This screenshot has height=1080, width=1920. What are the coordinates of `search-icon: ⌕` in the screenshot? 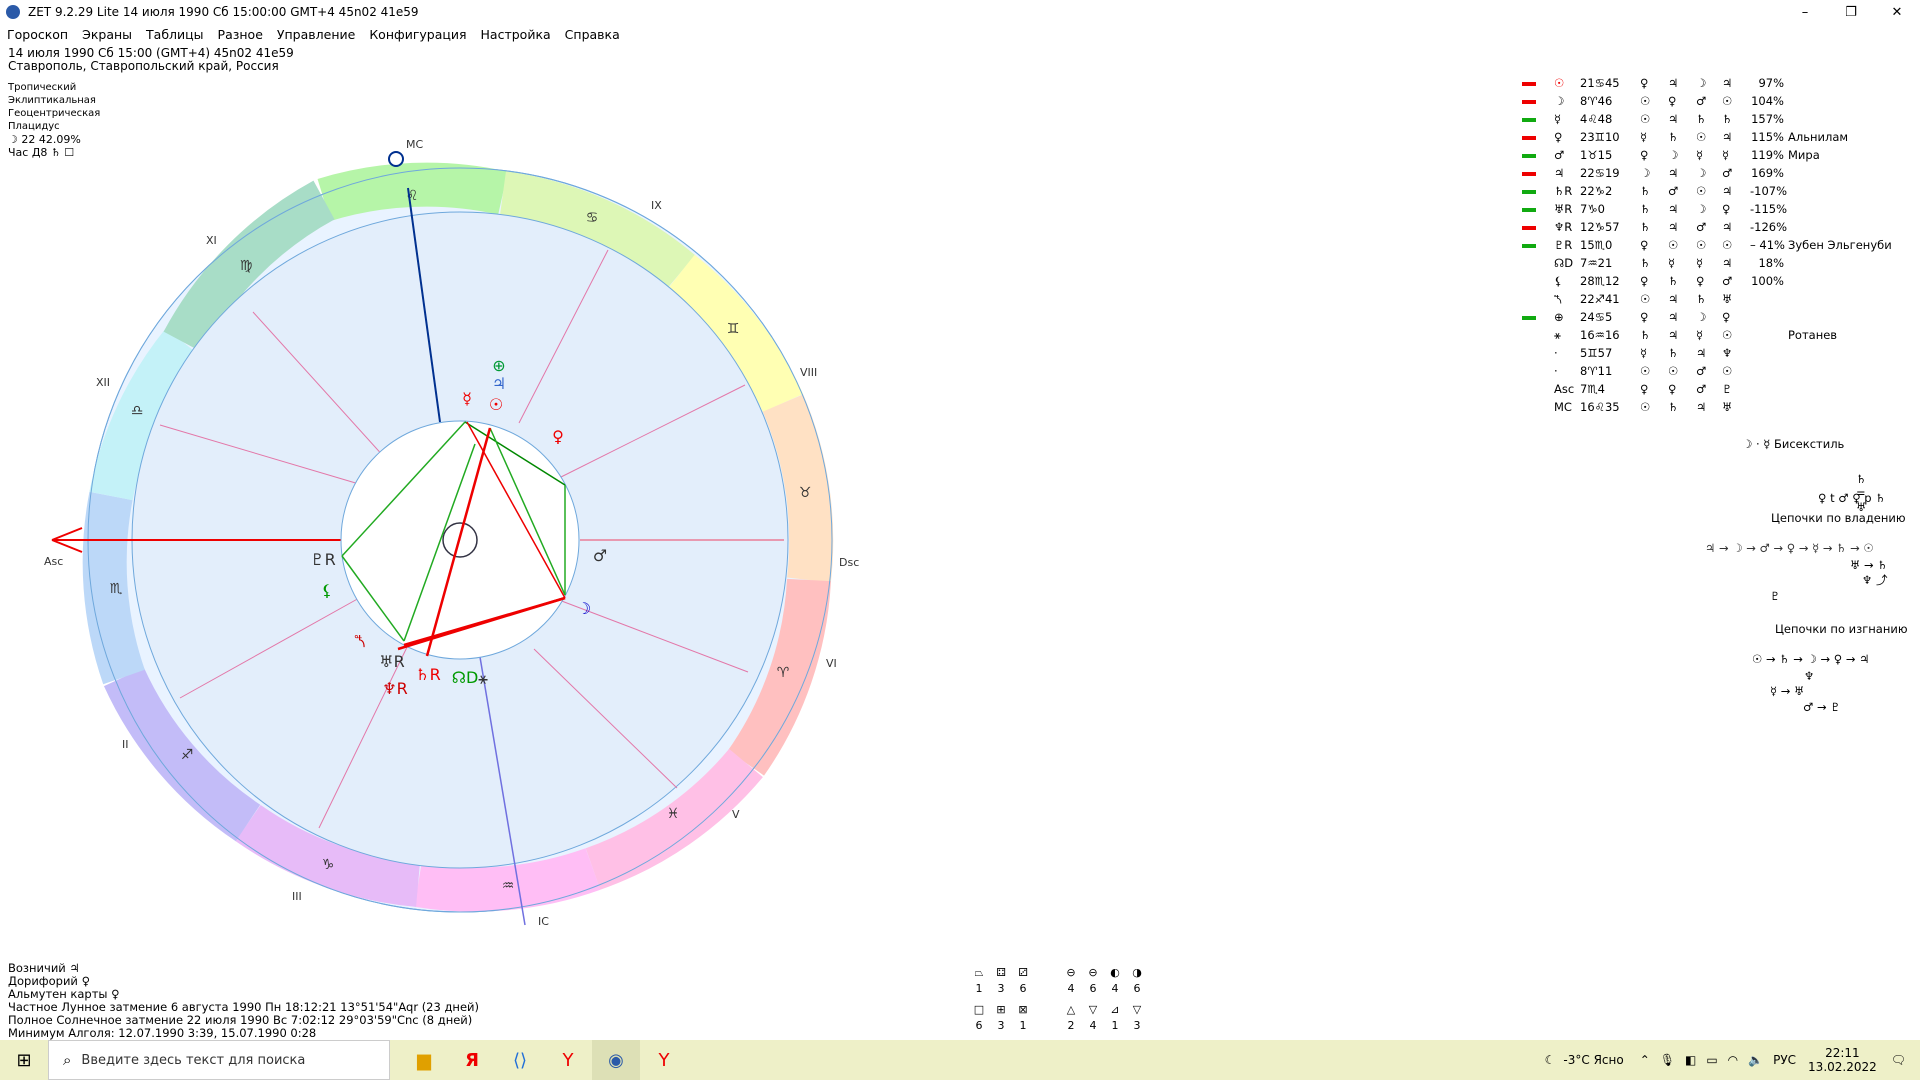 It's located at (67, 1060).